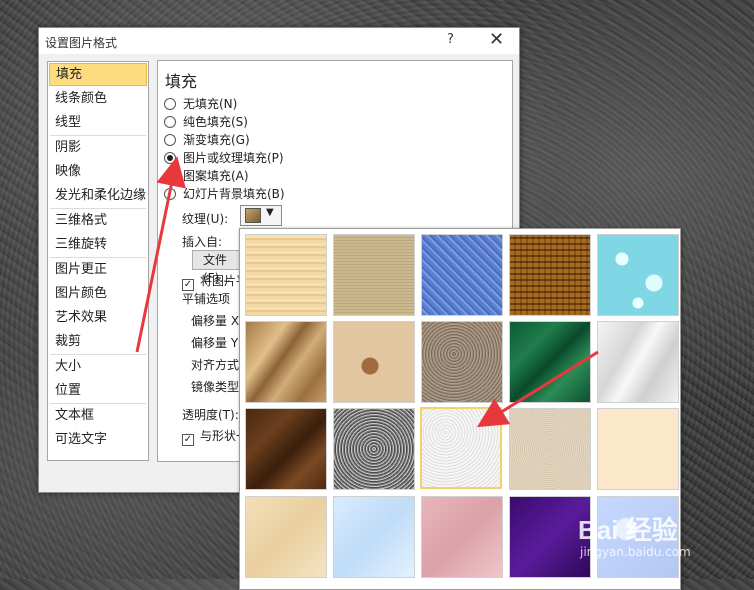 The width and height of the screenshot is (754, 590). I want to click on baidu-watermark: Bai 经验, so click(628, 530).